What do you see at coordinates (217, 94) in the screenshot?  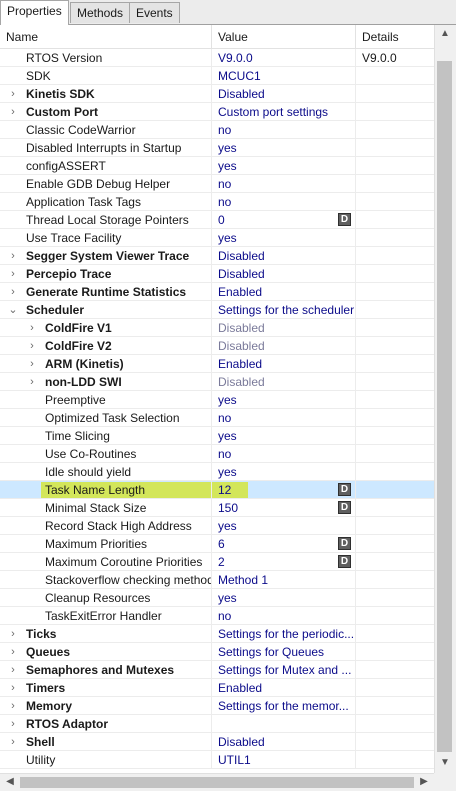 I see `property-row: › Kinetis SDK Disabled` at bounding box center [217, 94].